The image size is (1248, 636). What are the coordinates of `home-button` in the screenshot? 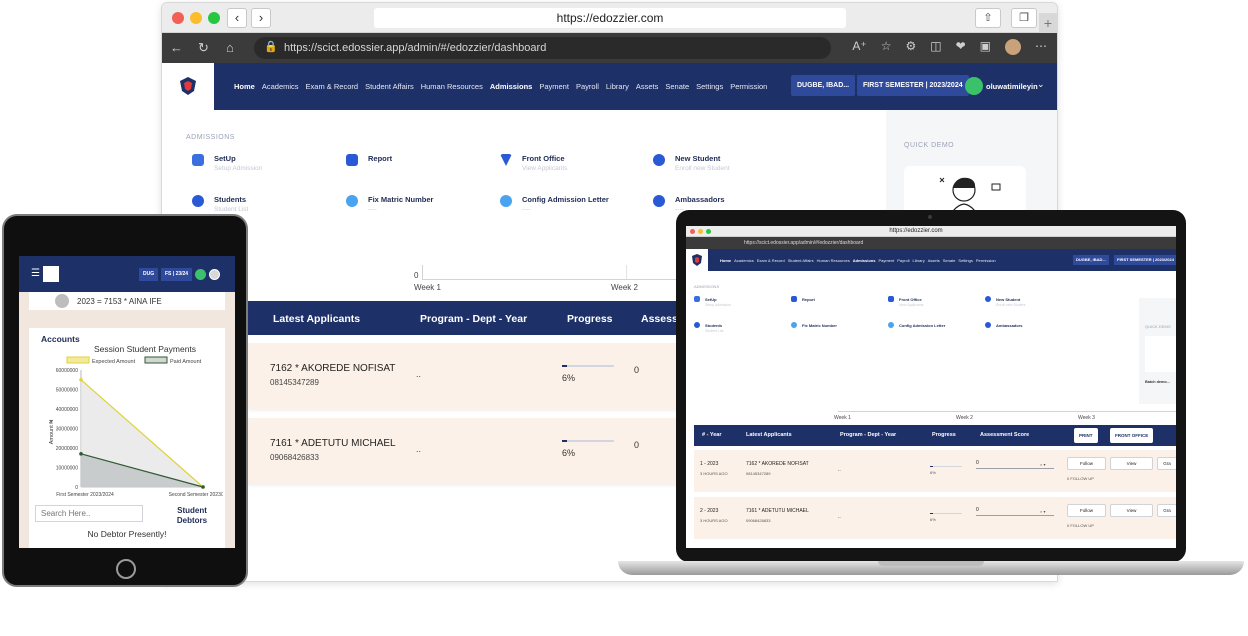 It's located at (126, 569).